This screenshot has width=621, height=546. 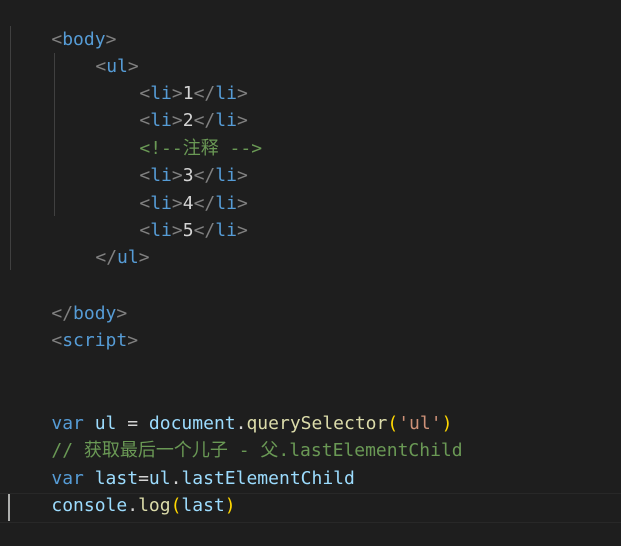 What do you see at coordinates (89, 505) in the screenshot?
I see `object-name: console` at bounding box center [89, 505].